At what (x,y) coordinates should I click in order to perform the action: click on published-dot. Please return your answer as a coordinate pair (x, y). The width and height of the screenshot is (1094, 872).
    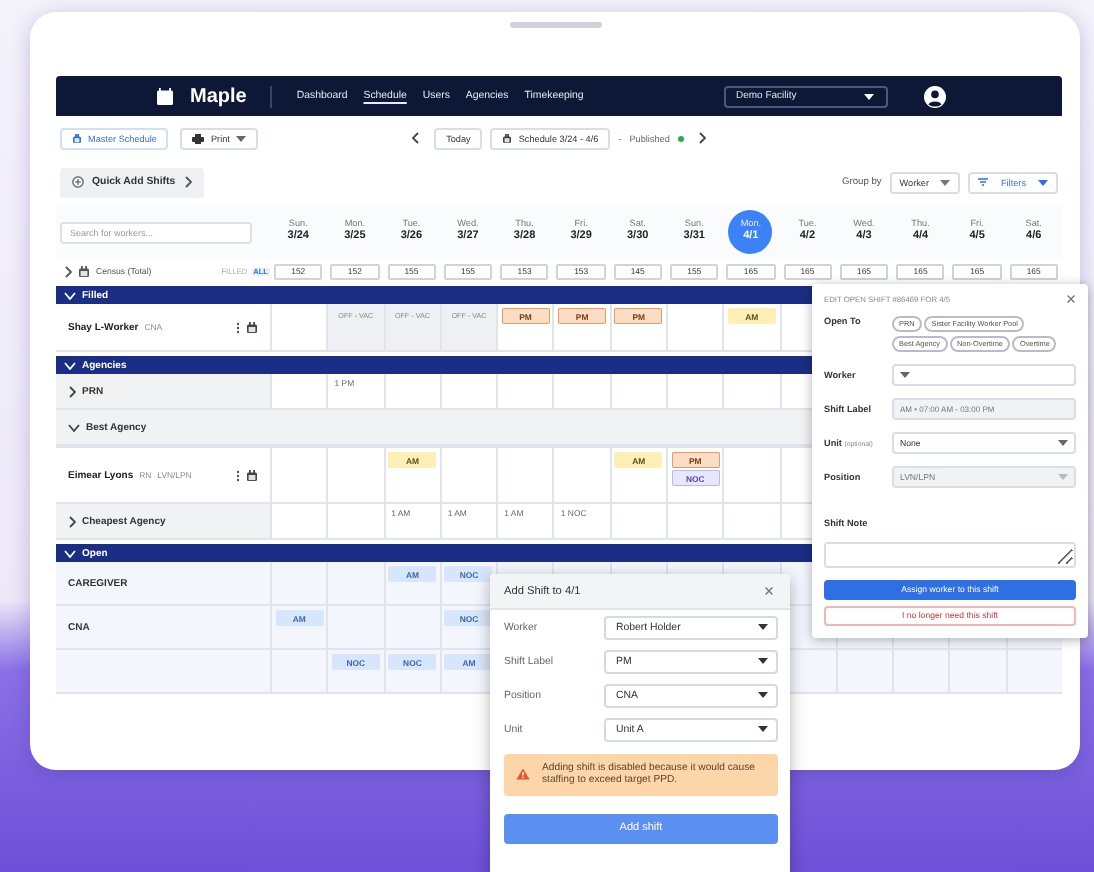
    Looking at the image, I should click on (680, 138).